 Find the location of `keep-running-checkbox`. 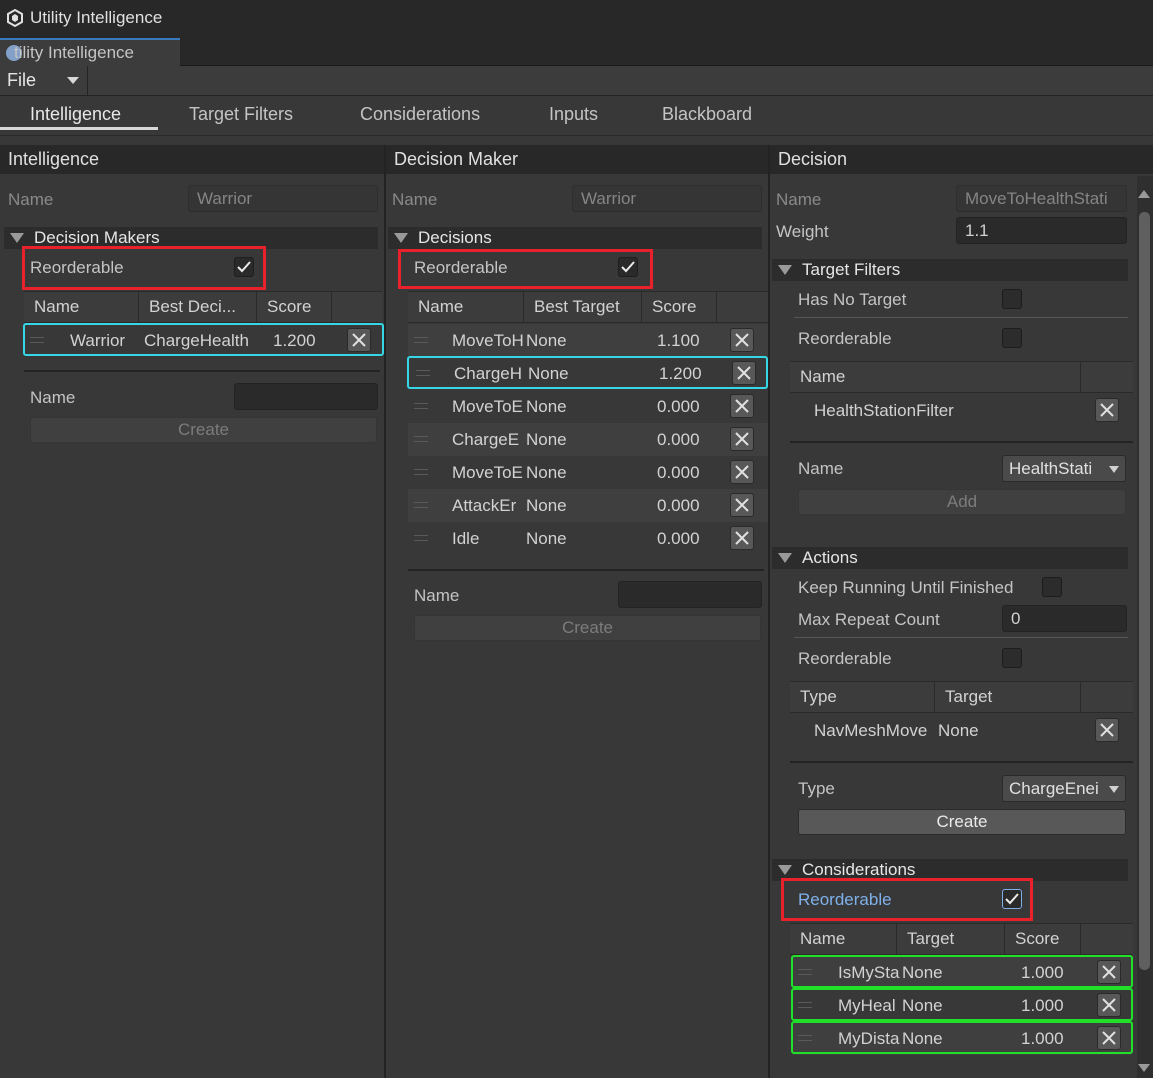

keep-running-checkbox is located at coordinates (1052, 587).